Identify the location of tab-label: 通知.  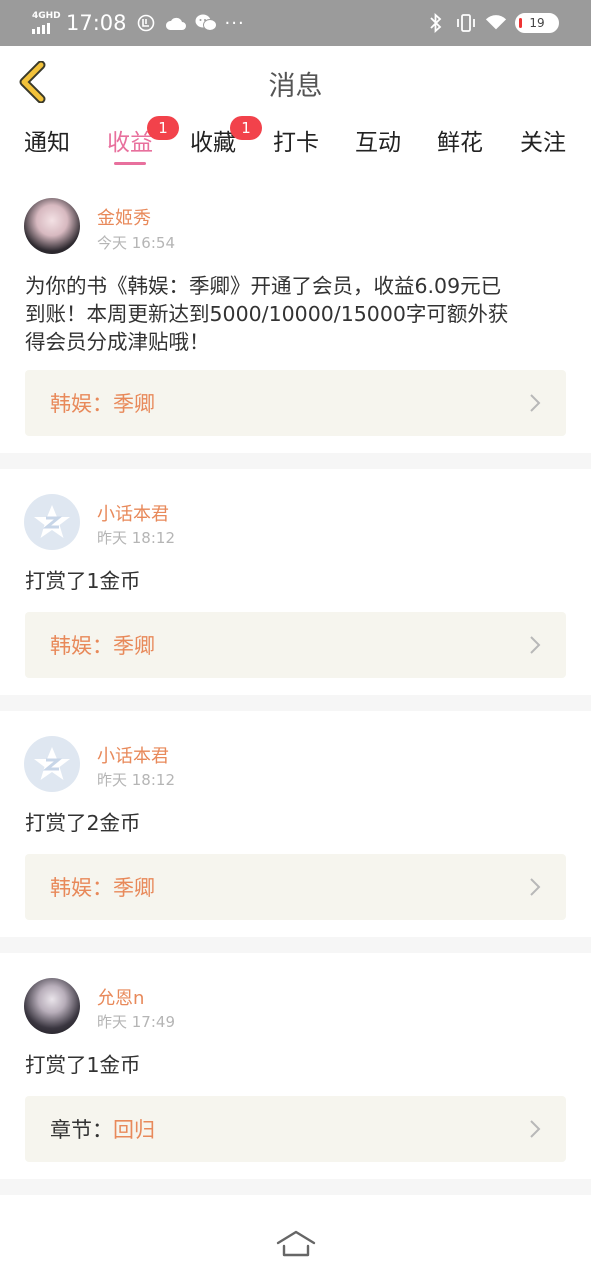
(47, 143).